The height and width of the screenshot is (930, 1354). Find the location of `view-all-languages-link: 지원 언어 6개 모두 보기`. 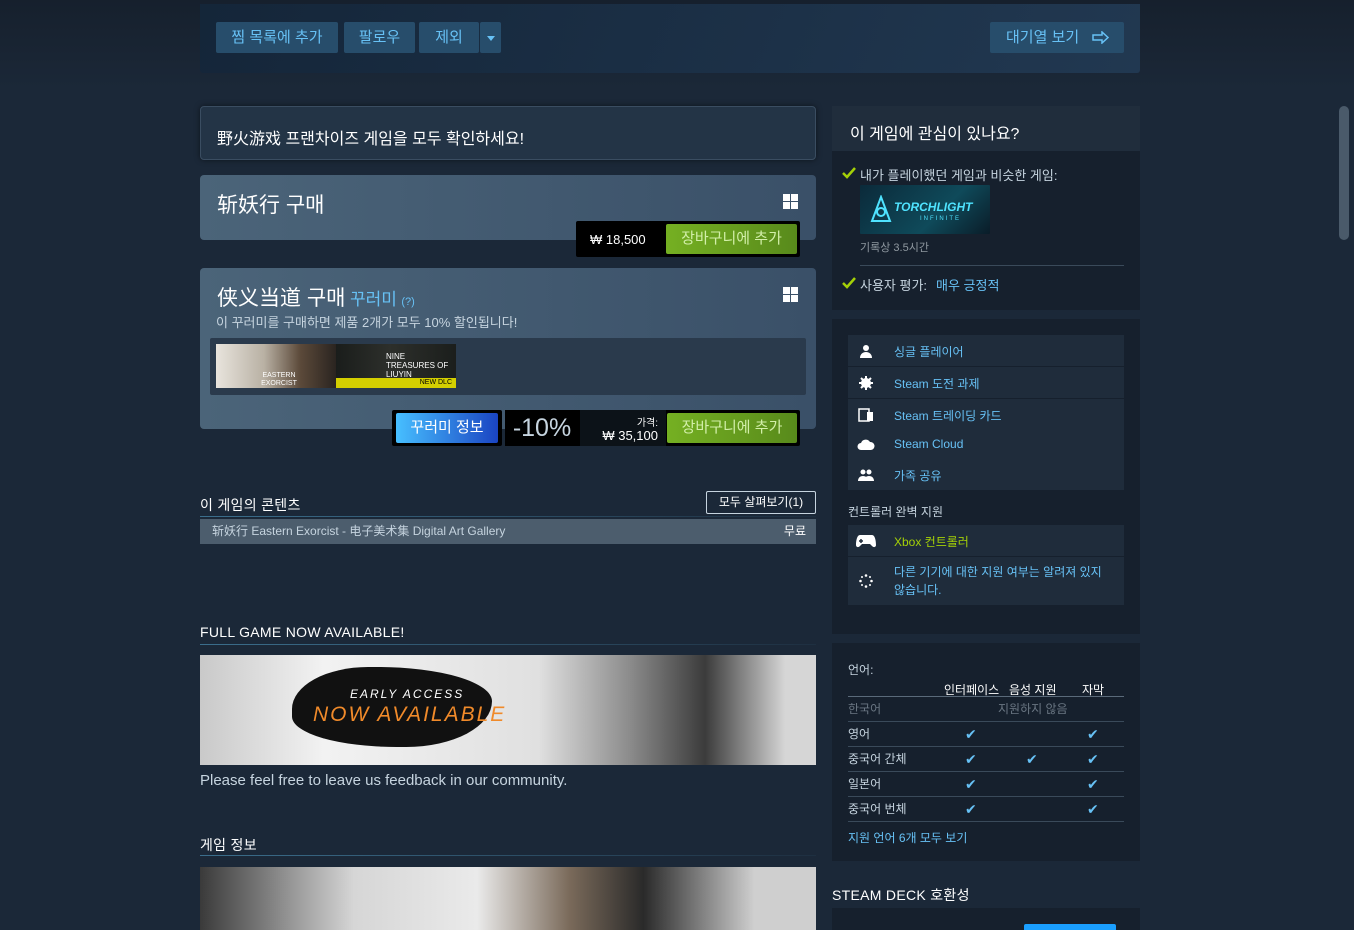

view-all-languages-link: 지원 언어 6개 모두 보기 is located at coordinates (907, 837).